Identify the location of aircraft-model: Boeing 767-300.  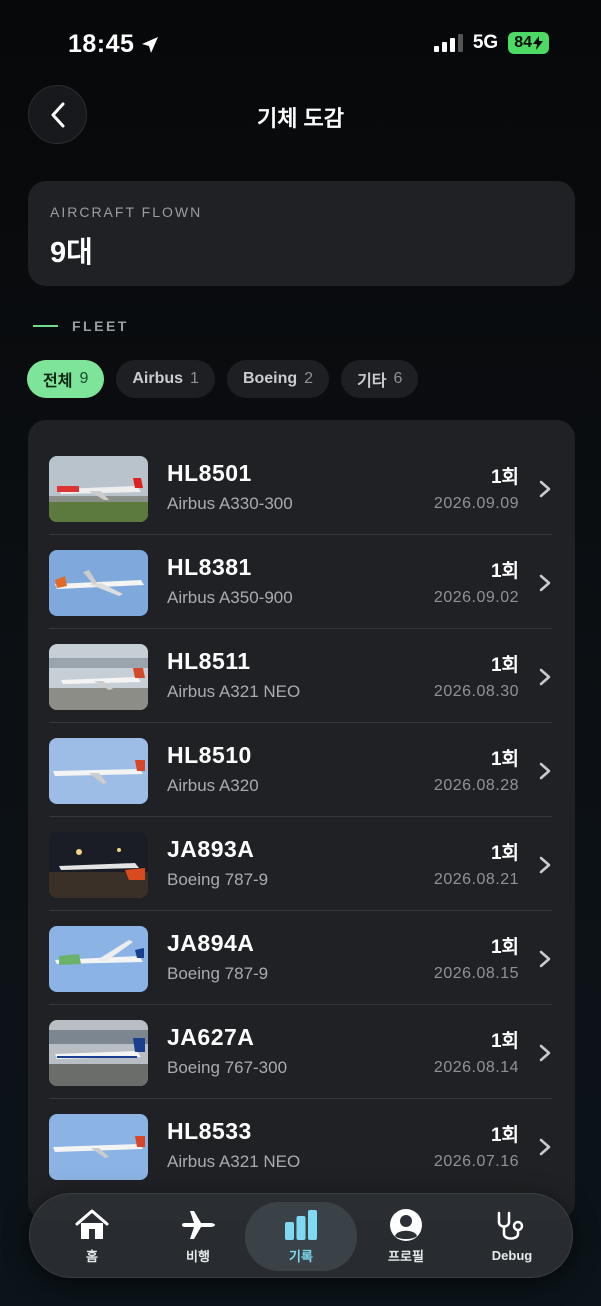
(227, 1067).